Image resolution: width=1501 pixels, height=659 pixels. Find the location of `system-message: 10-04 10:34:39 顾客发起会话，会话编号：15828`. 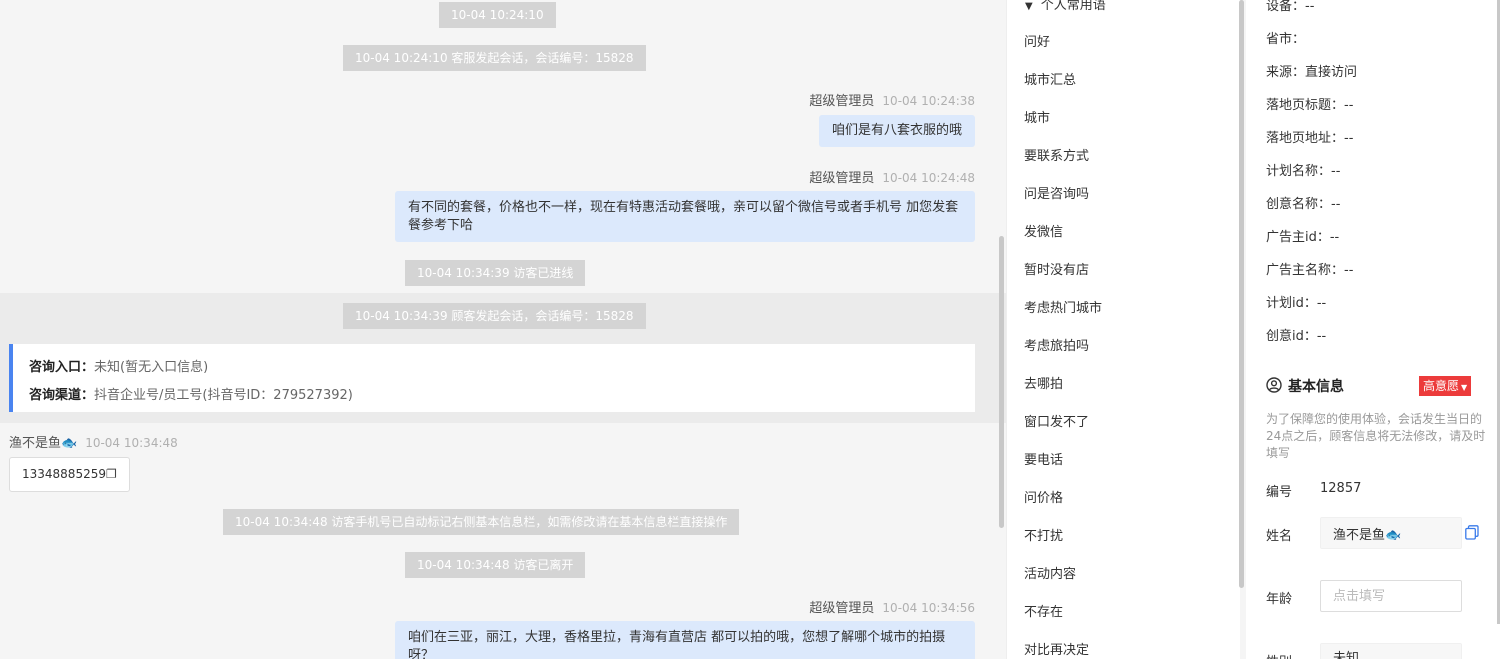

system-message: 10-04 10:34:39 顾客发起会话，会话编号：15828 is located at coordinates (494, 316).